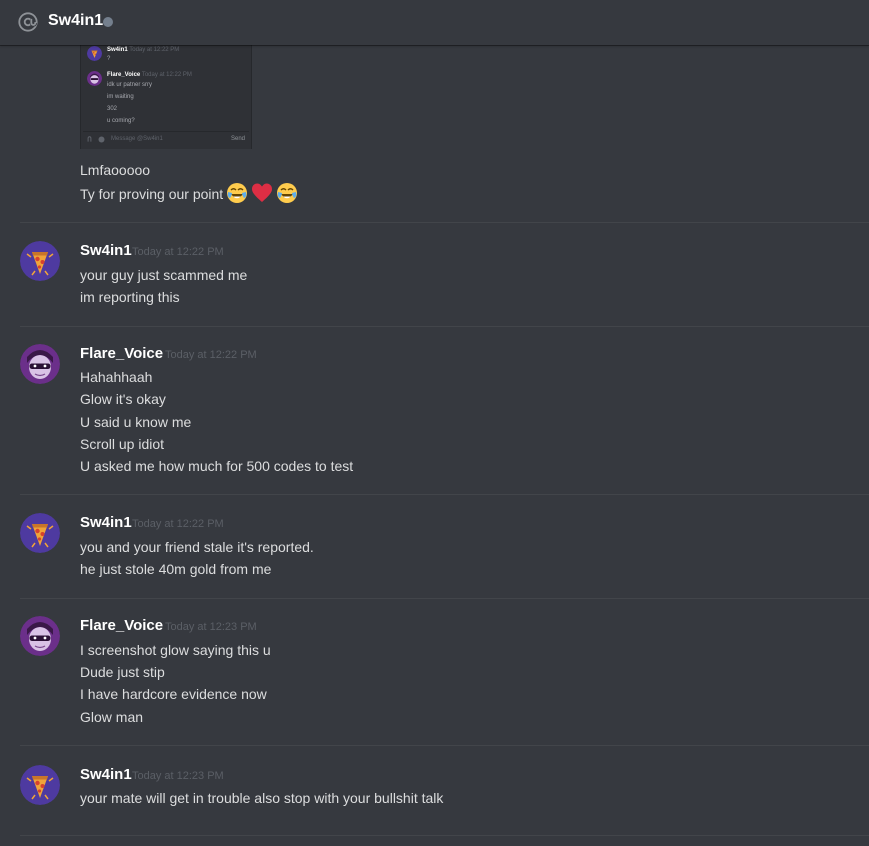 The height and width of the screenshot is (846, 869). Describe the element at coordinates (75, 21) in the screenshot. I see `channel-name: Sw4in1` at that location.